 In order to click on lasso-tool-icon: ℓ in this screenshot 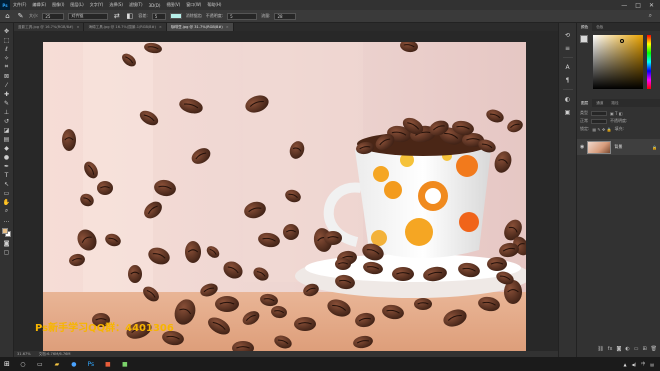, I will do `click(7, 49)`.